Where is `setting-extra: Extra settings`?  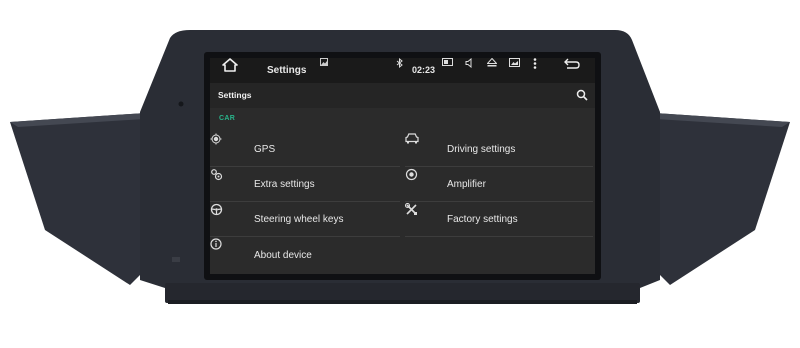 setting-extra: Extra settings is located at coordinates (305, 185).